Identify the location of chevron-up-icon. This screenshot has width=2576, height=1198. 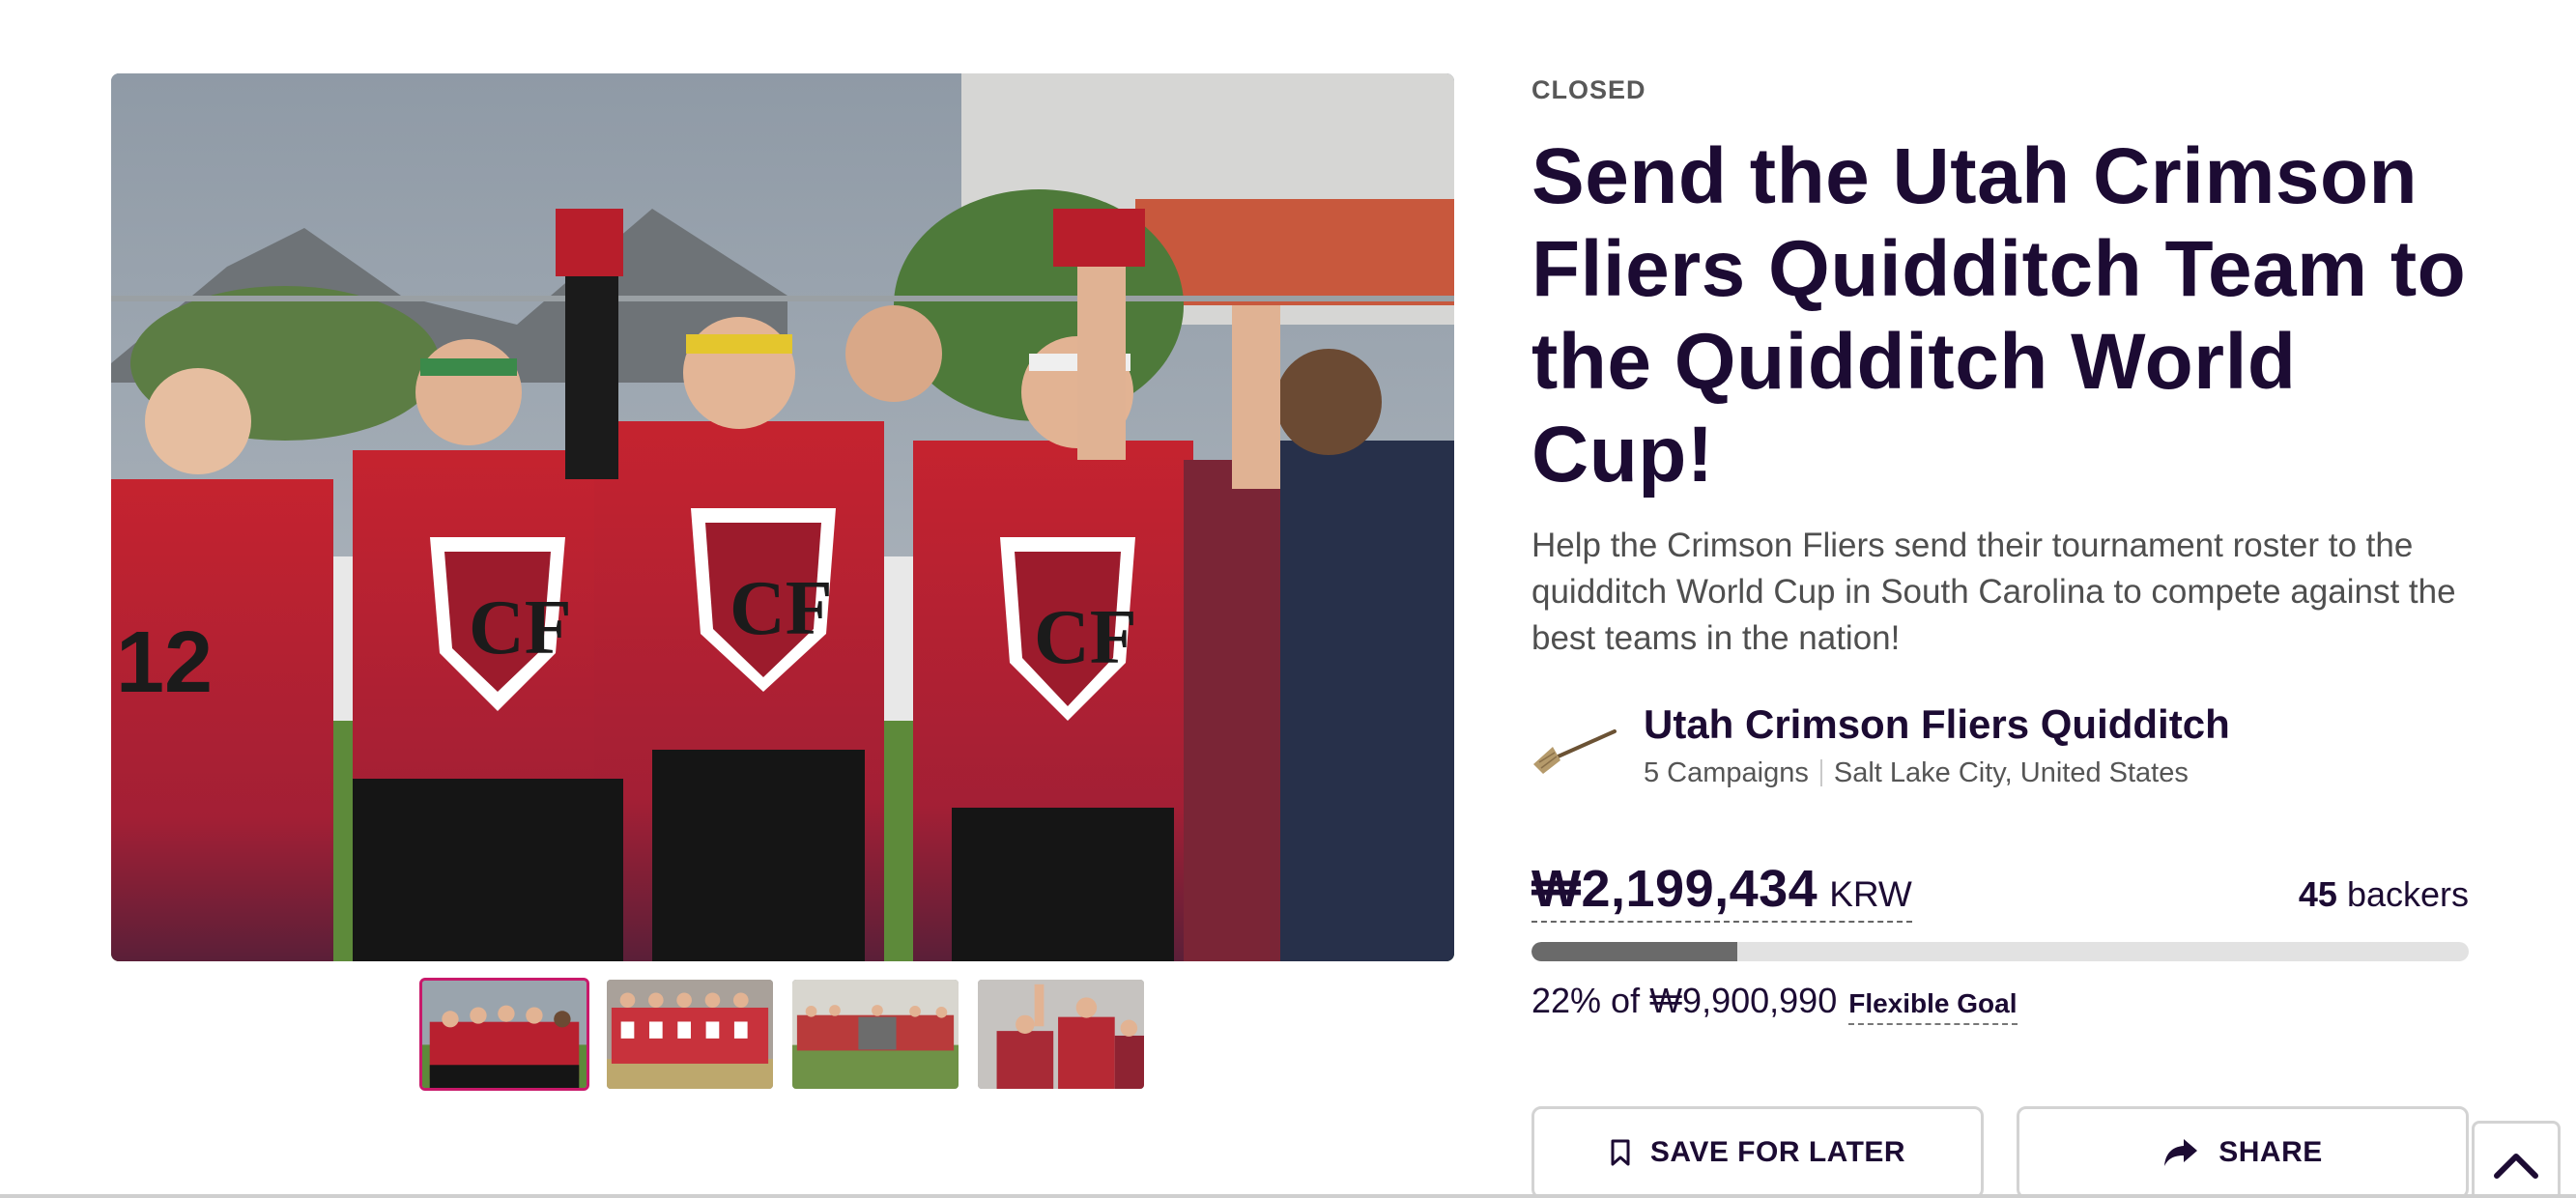
(2516, 1167).